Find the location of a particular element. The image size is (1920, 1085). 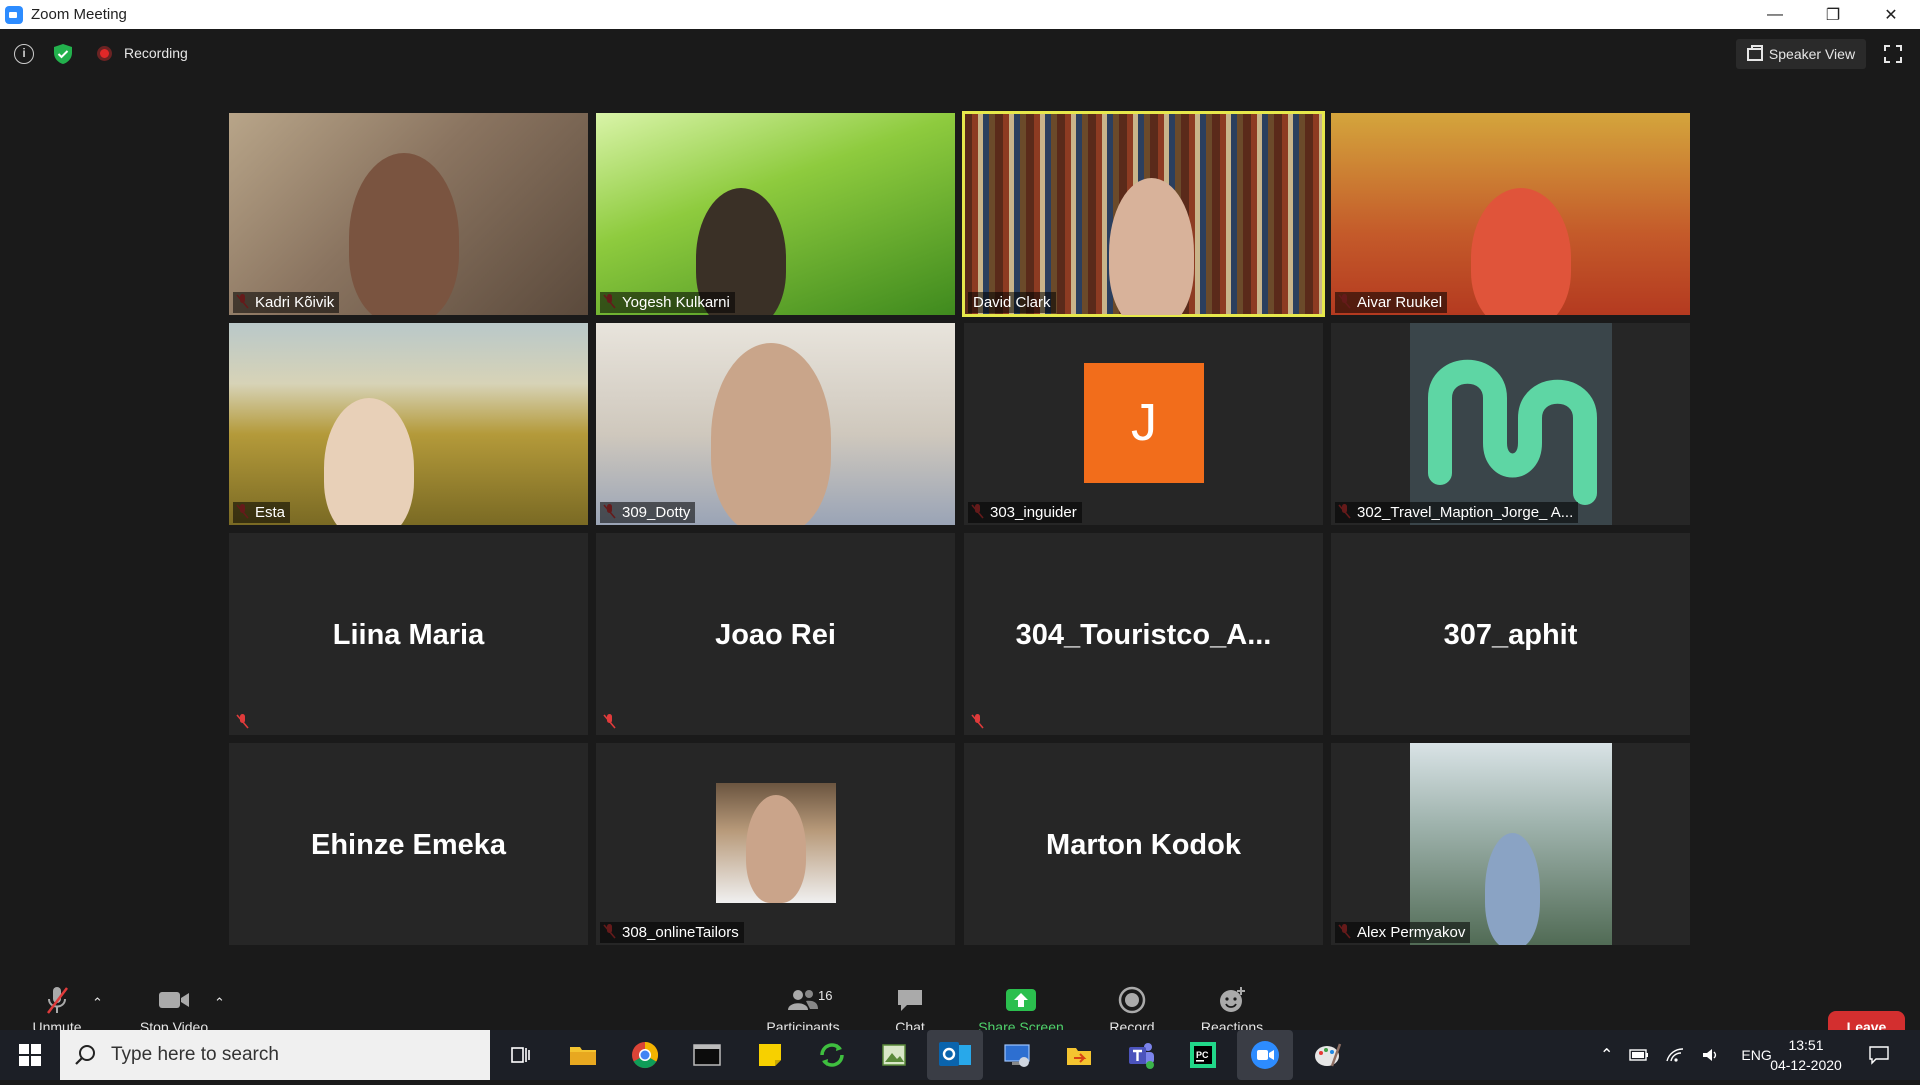

image-editor-icon is located at coordinates (894, 1055).